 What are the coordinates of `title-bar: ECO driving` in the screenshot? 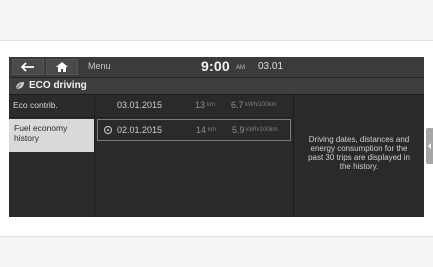 It's located at (216, 86).